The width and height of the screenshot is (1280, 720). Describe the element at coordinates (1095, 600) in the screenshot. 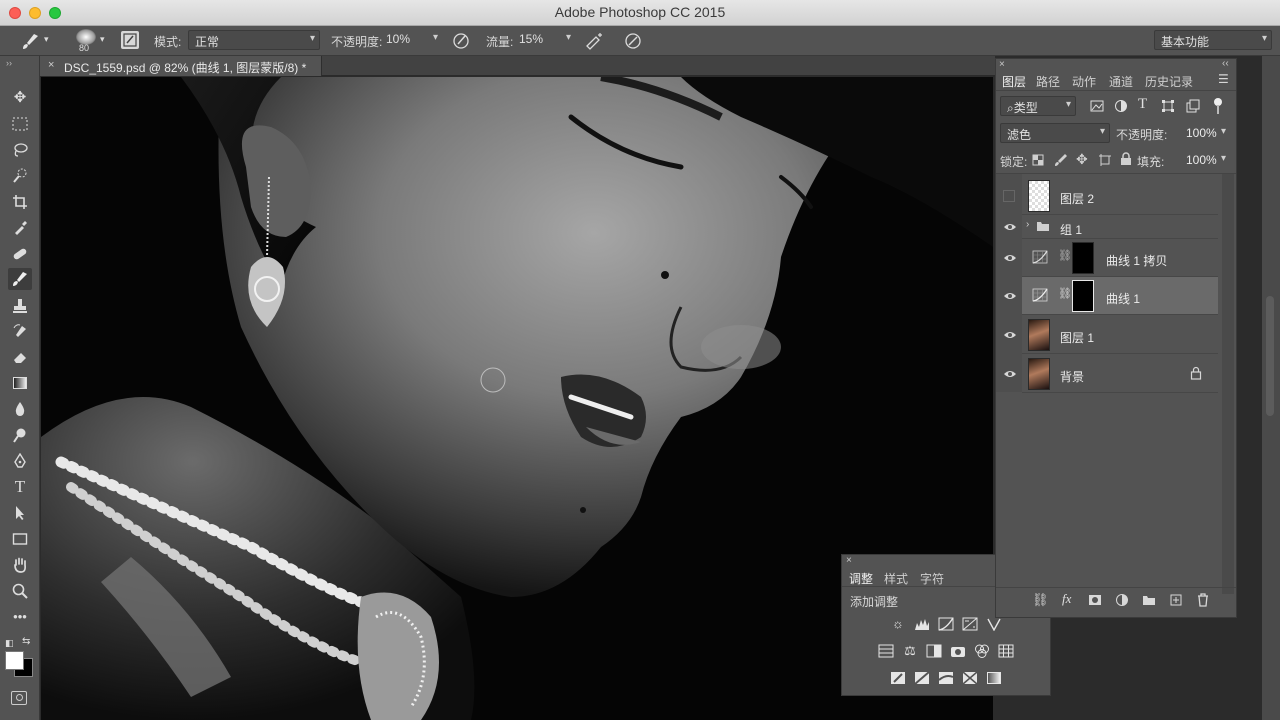

I see `add-mask-icon` at that location.